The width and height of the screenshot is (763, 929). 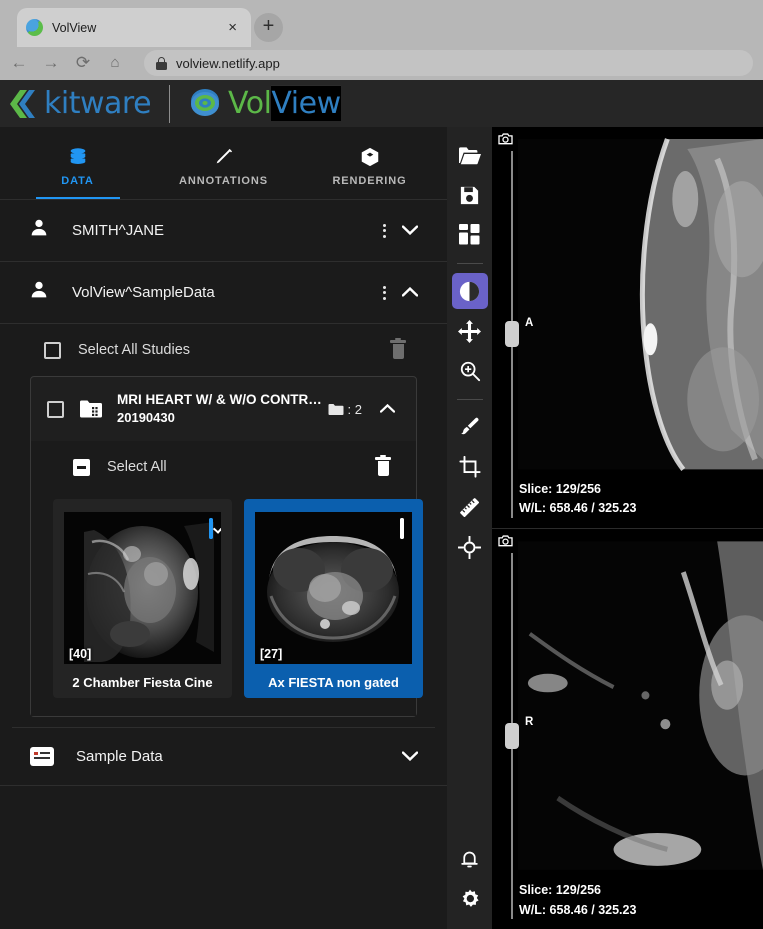 I want to click on series-thumbnail: [40], so click(x=142, y=588).